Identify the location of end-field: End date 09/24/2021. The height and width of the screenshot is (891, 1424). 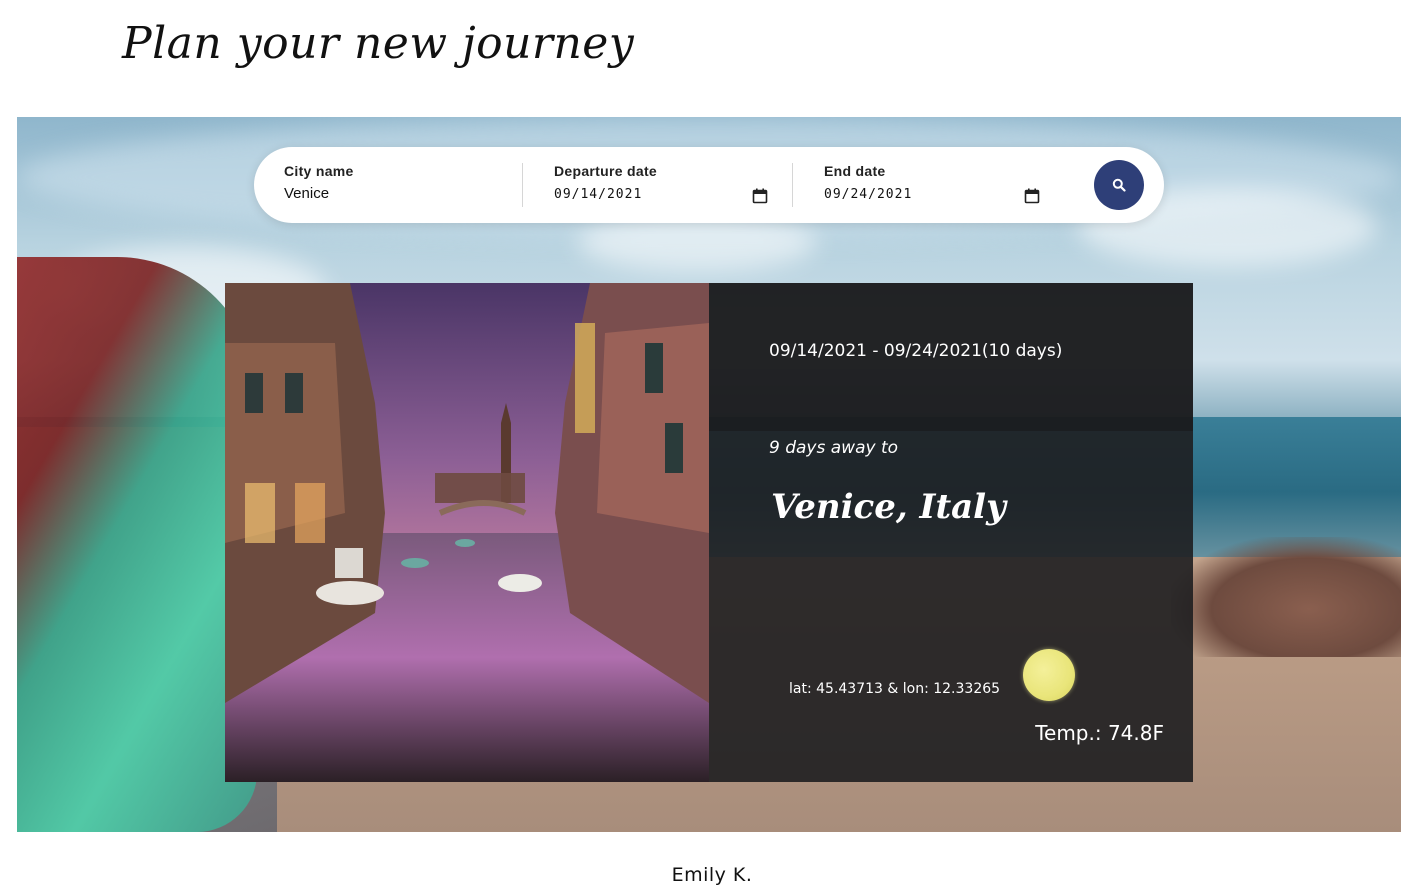
(931, 182).